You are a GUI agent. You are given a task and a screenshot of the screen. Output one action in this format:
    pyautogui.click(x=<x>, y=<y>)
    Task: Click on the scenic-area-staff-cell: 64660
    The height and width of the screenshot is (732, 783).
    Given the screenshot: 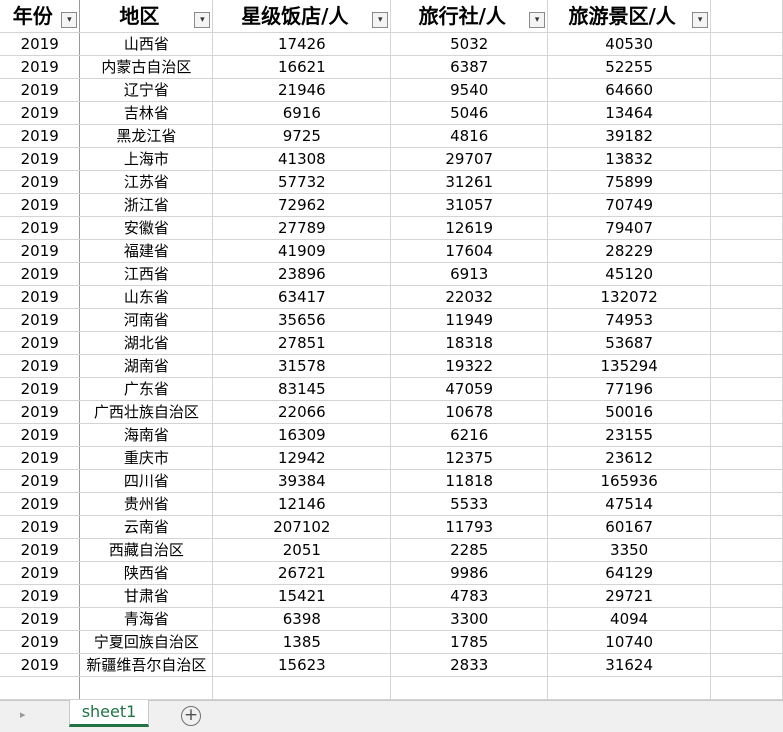 What is the action you would take?
    pyautogui.click(x=629, y=90)
    